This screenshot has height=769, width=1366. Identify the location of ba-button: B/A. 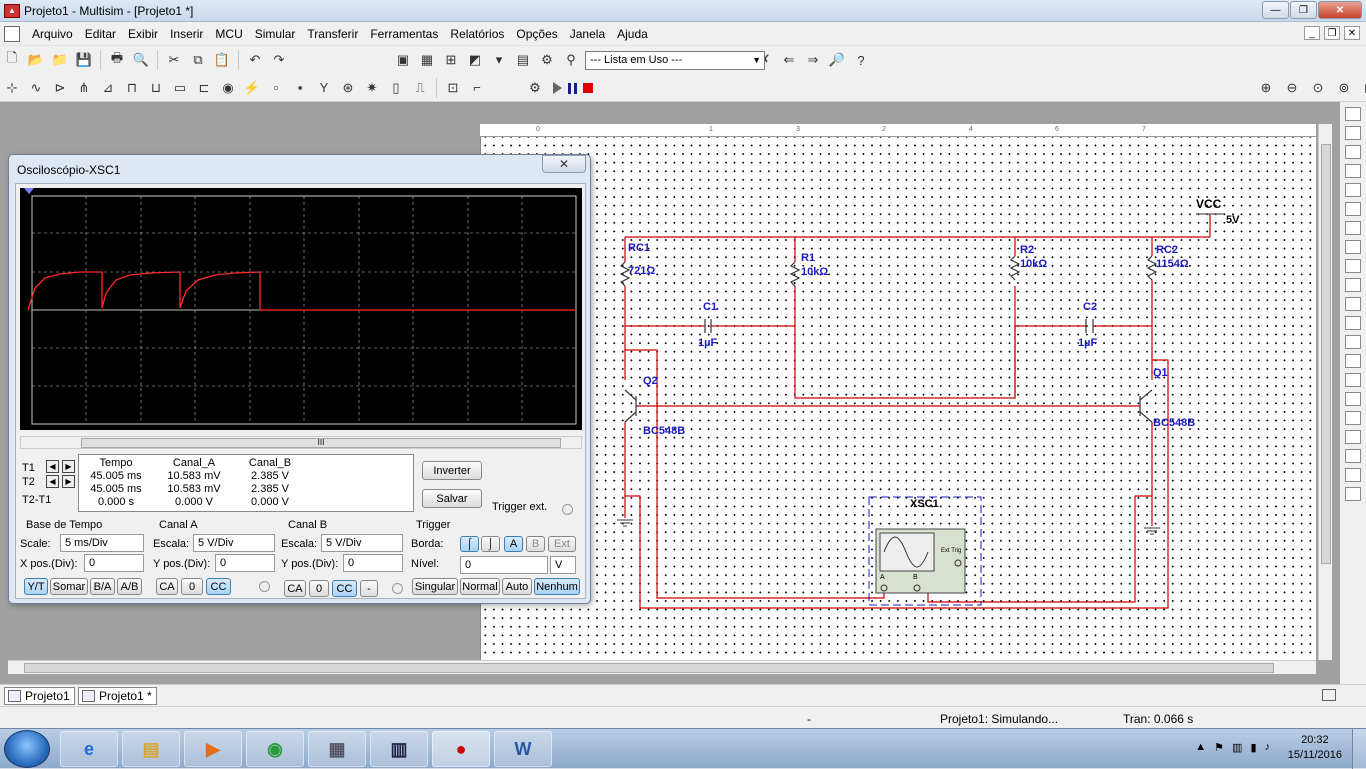
(102, 586).